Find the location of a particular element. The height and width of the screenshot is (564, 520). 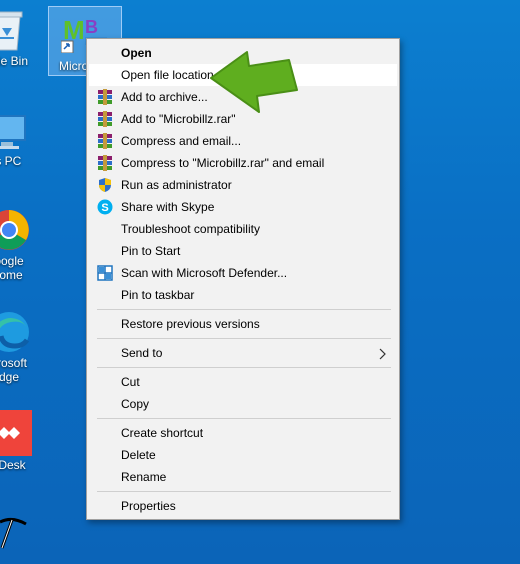

desktop-icon-label: crosoft is located at coordinates (13, 363).